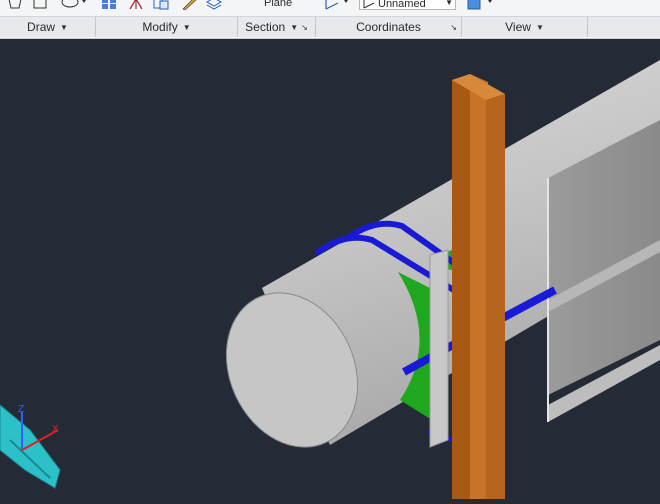 This screenshot has width=660, height=504. Describe the element at coordinates (136, 5) in the screenshot. I see `mirror-icon` at that location.